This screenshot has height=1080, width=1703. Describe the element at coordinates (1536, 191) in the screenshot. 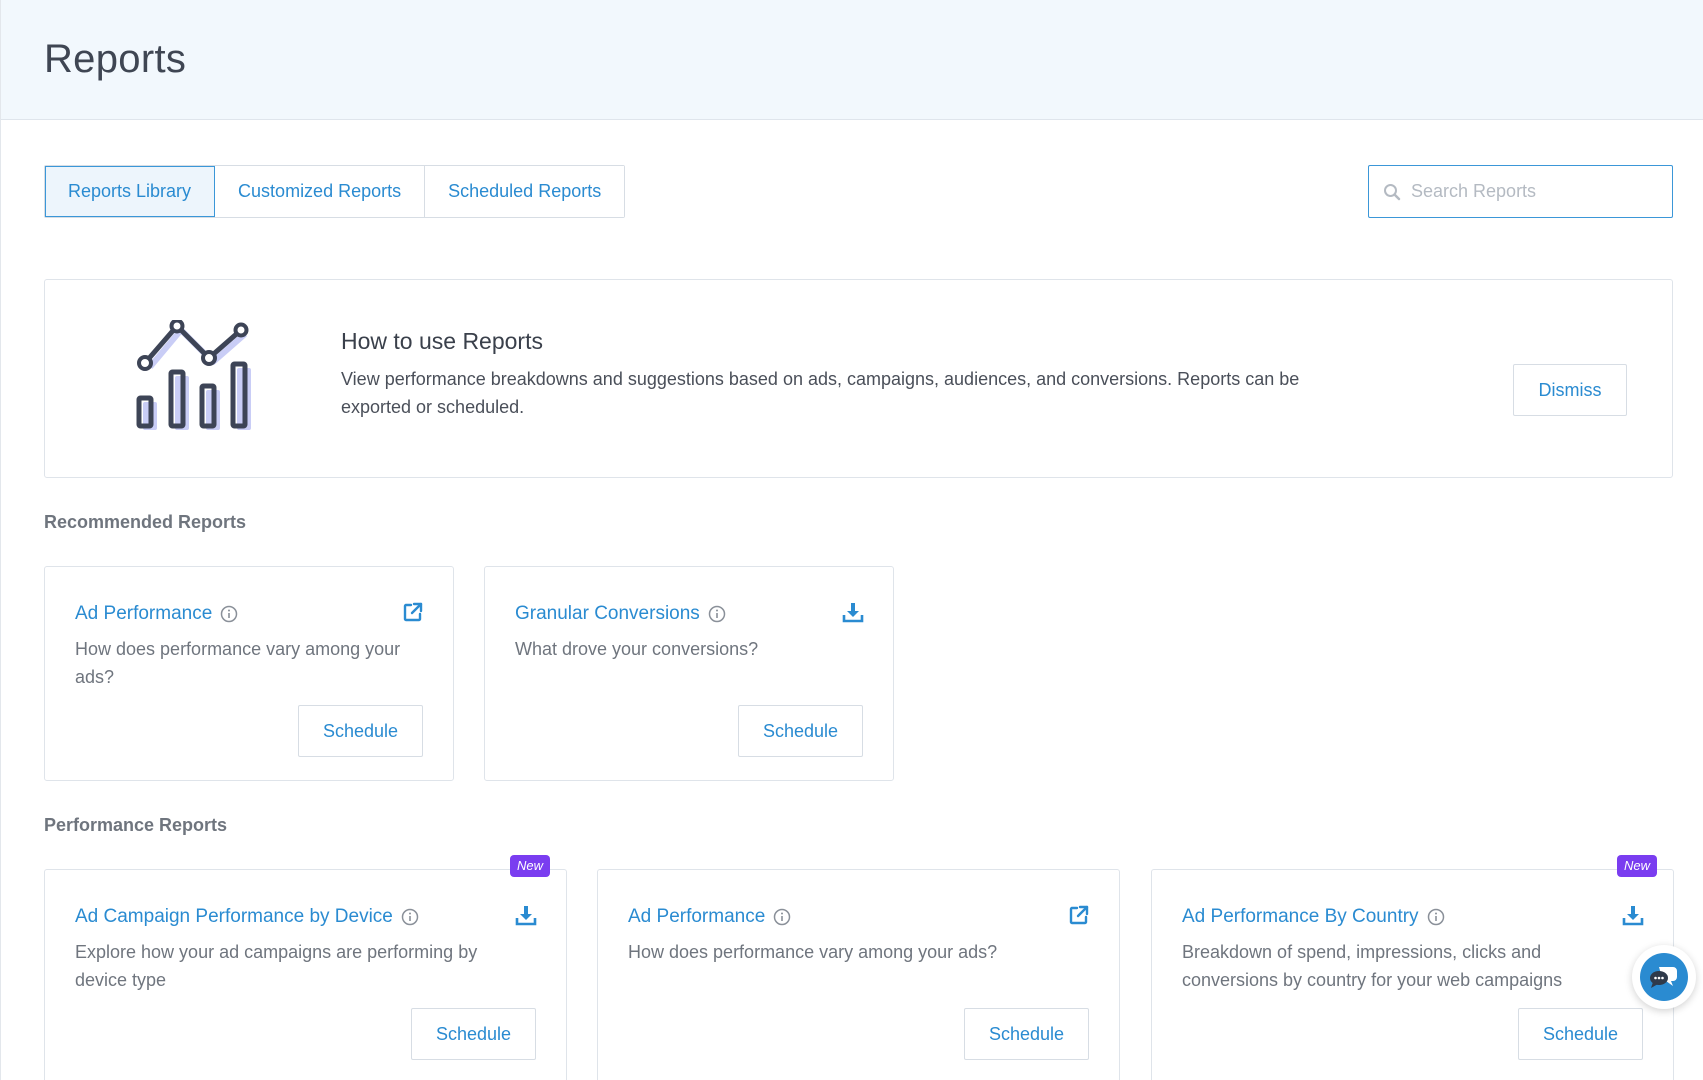

I see `search-input` at that location.